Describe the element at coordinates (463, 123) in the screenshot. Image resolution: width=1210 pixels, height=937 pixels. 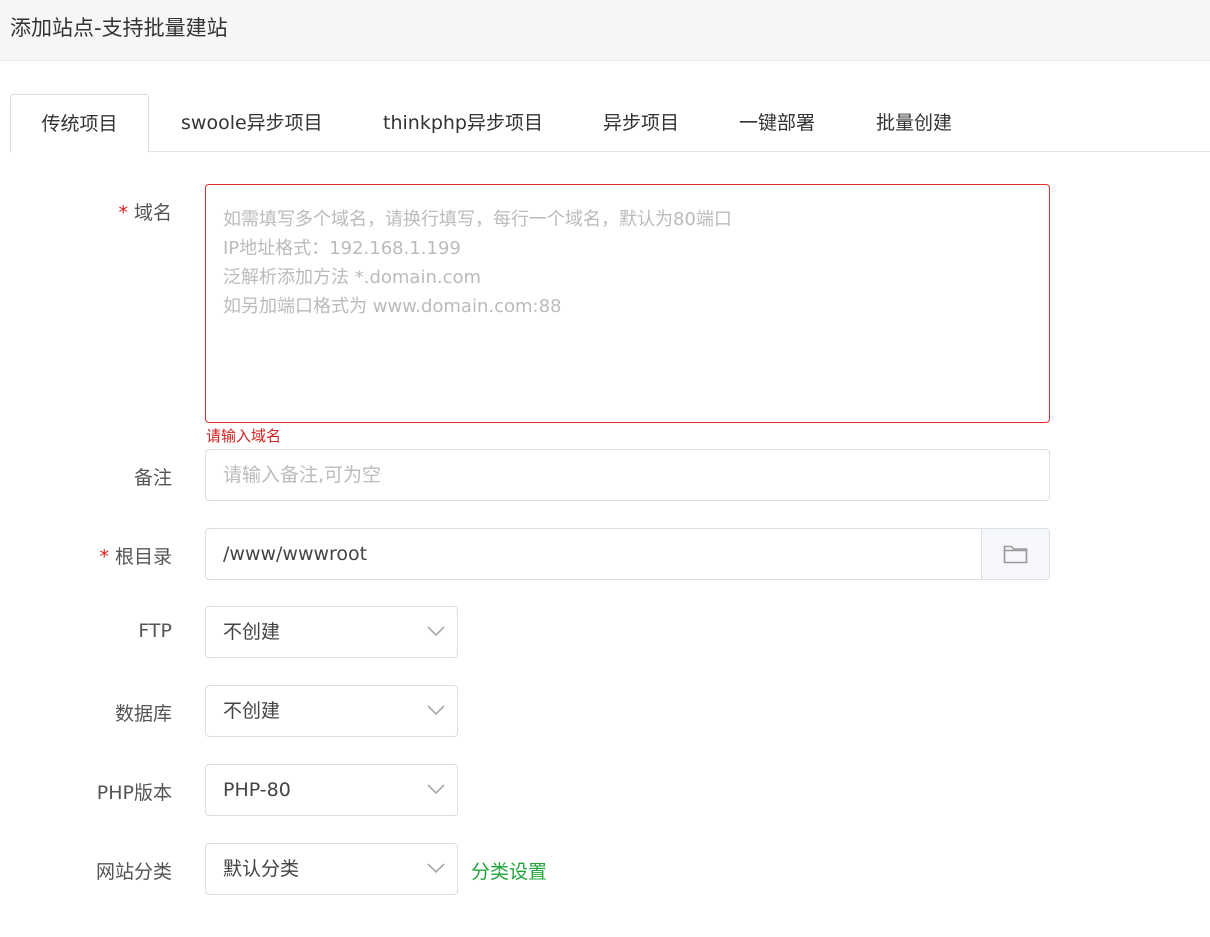
I see `tab-thinkphp: thinkphp异步项目` at that location.